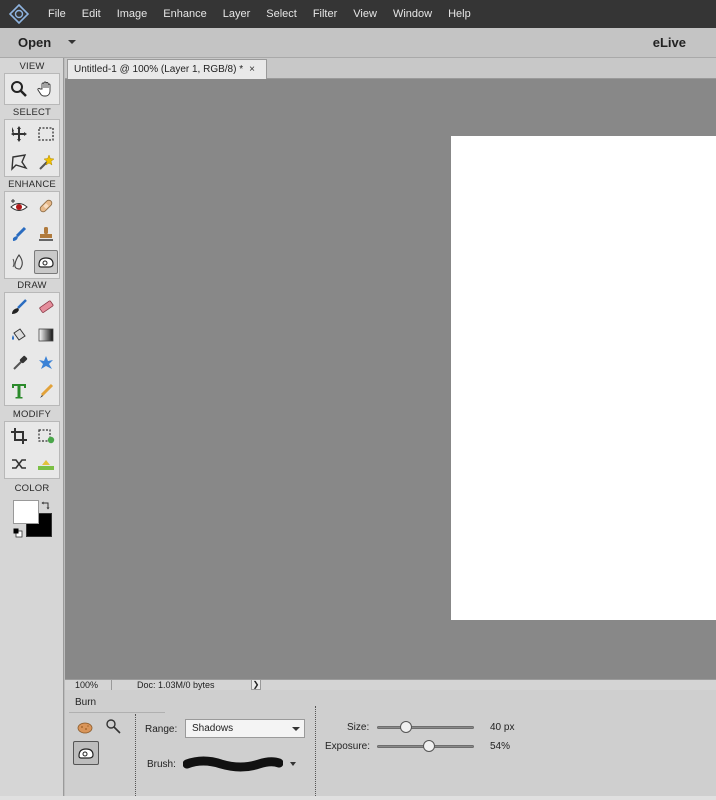 The width and height of the screenshot is (716, 800). I want to click on foreground-color-swatch, so click(26, 512).